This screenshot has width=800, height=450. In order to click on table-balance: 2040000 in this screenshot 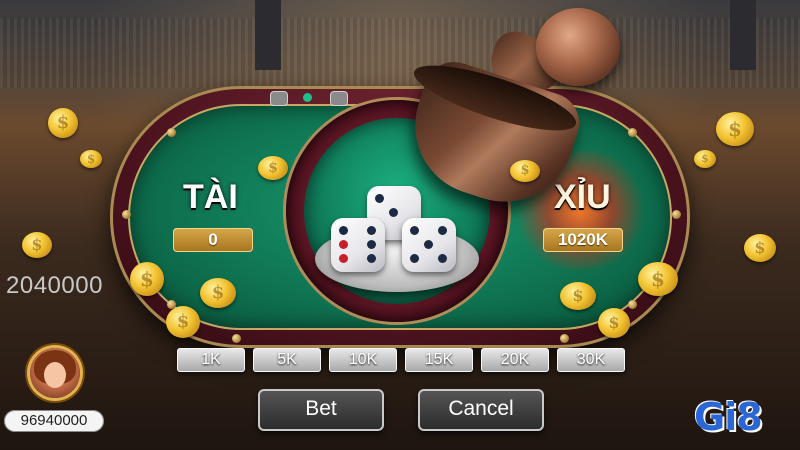, I will do `click(54, 285)`.